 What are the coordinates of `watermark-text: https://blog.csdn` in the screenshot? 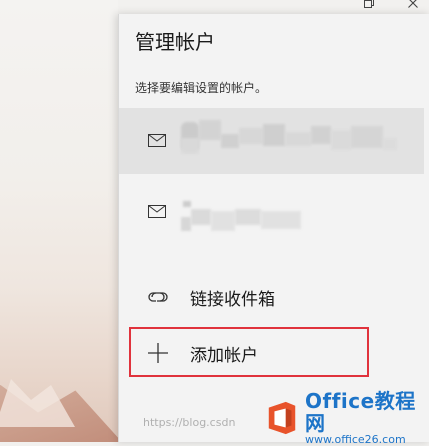 It's located at (189, 422).